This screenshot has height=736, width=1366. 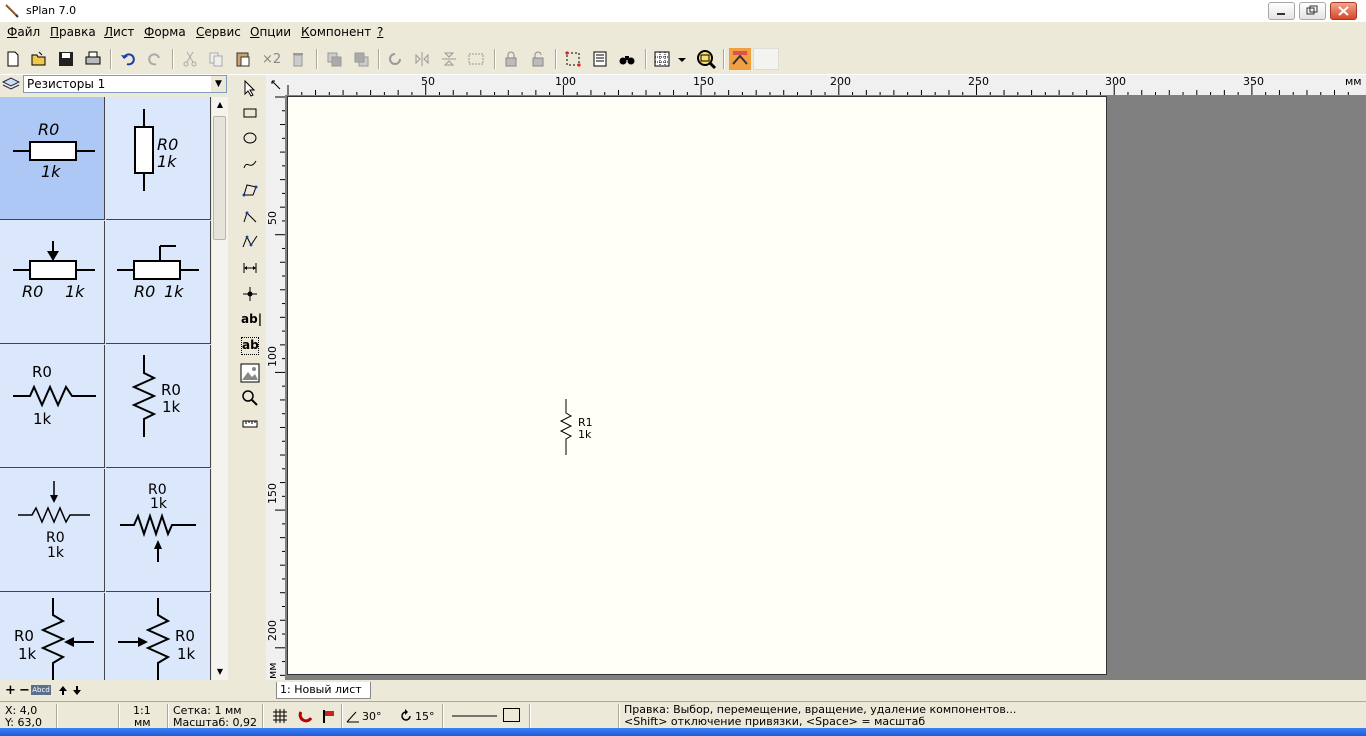 What do you see at coordinates (156, 150) in the screenshot?
I see `resistor-vertical-symbol: R0 1k` at bounding box center [156, 150].